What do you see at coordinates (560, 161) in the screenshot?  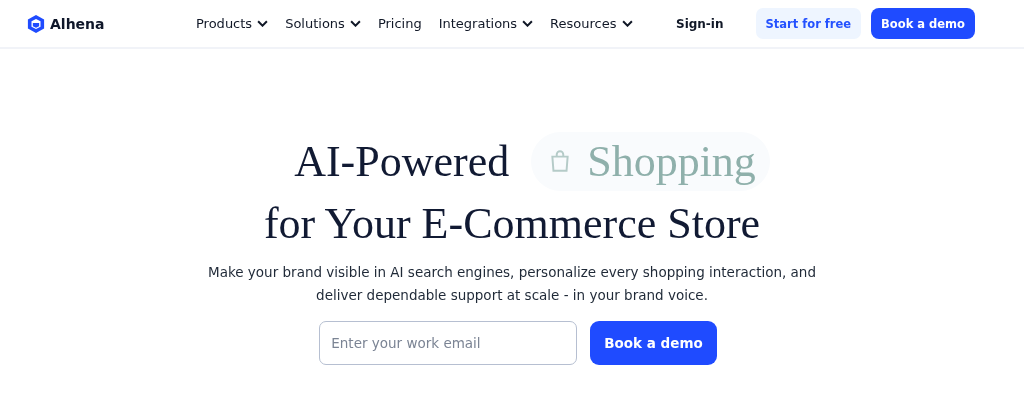 I see `shopping-bag-icon` at bounding box center [560, 161].